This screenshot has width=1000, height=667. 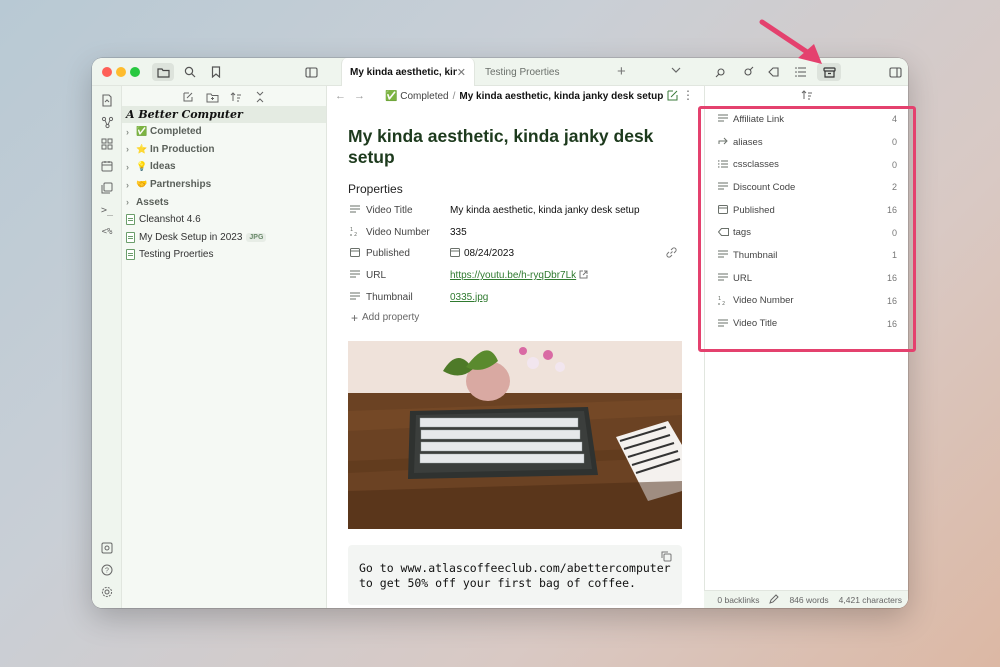 What do you see at coordinates (212, 97) in the screenshot?
I see `new-folder-icon` at bounding box center [212, 97].